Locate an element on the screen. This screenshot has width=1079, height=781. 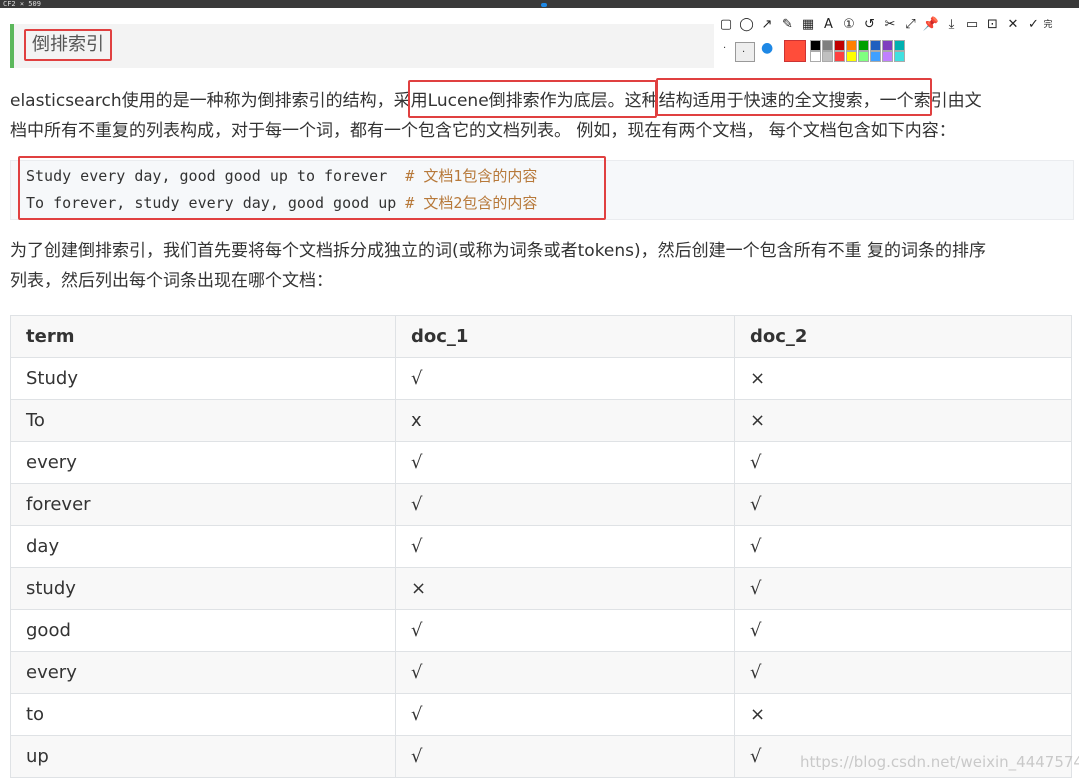
table-header-row: term doc_1 doc_2 is located at coordinates (541, 336).